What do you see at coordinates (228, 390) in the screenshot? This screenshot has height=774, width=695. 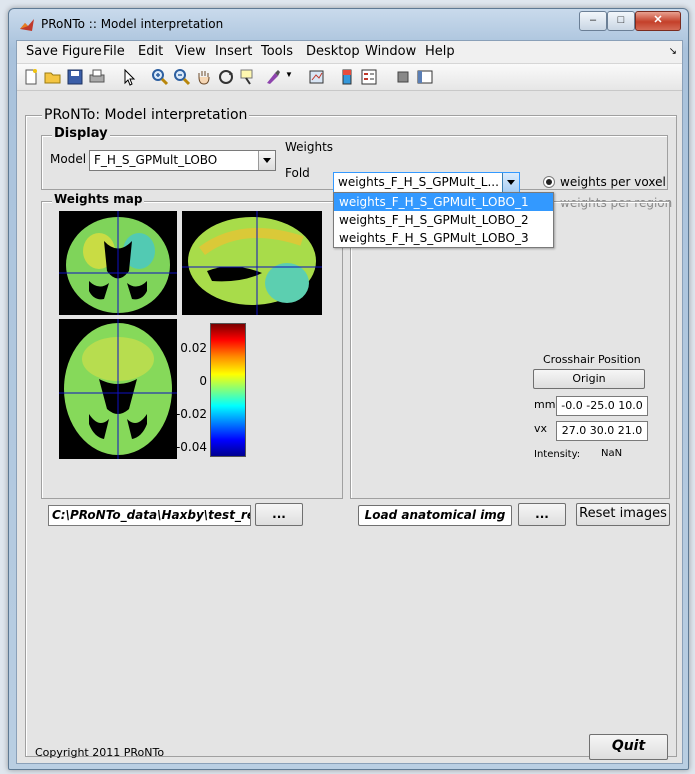 I see `colorbar` at bounding box center [228, 390].